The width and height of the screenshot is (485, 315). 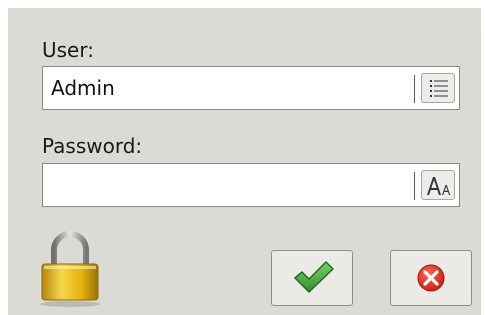 I want to click on password-field-separator, so click(x=414, y=186).